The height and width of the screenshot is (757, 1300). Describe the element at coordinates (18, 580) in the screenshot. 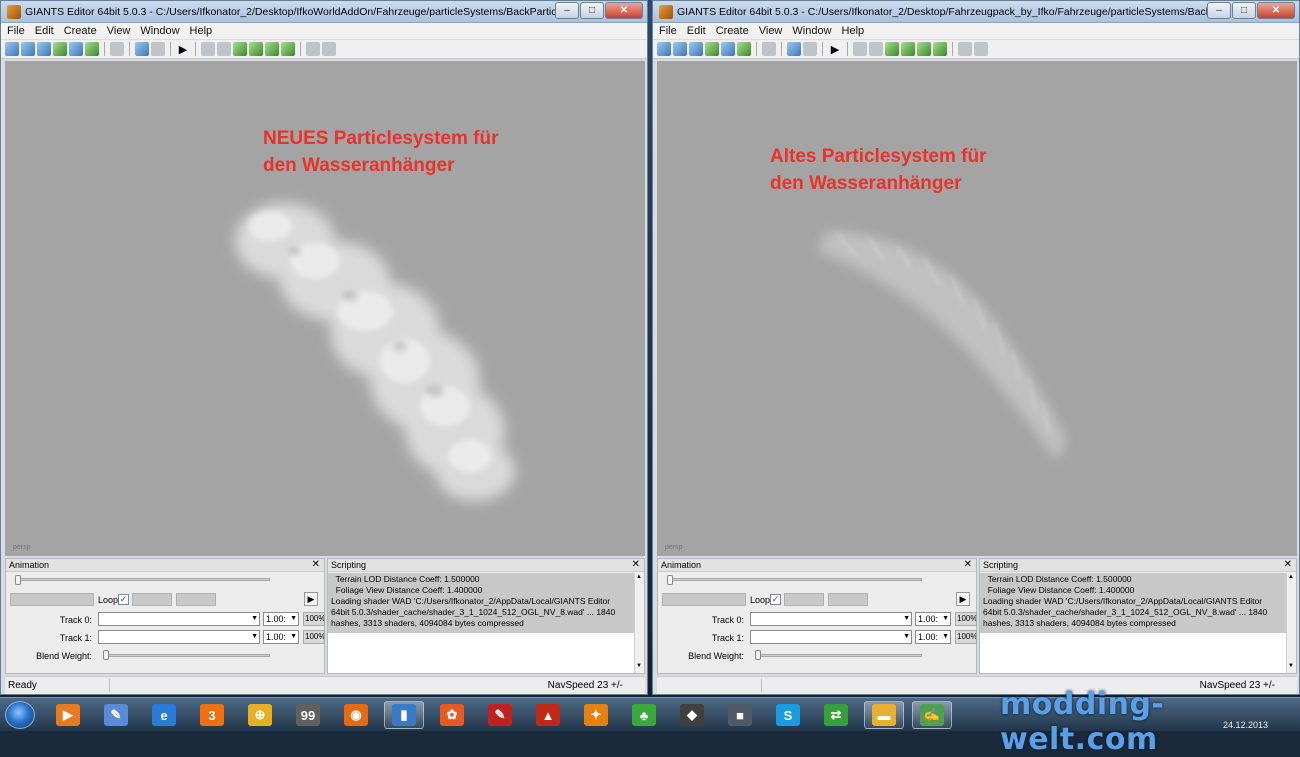

I see `timeline-slider-handle` at that location.